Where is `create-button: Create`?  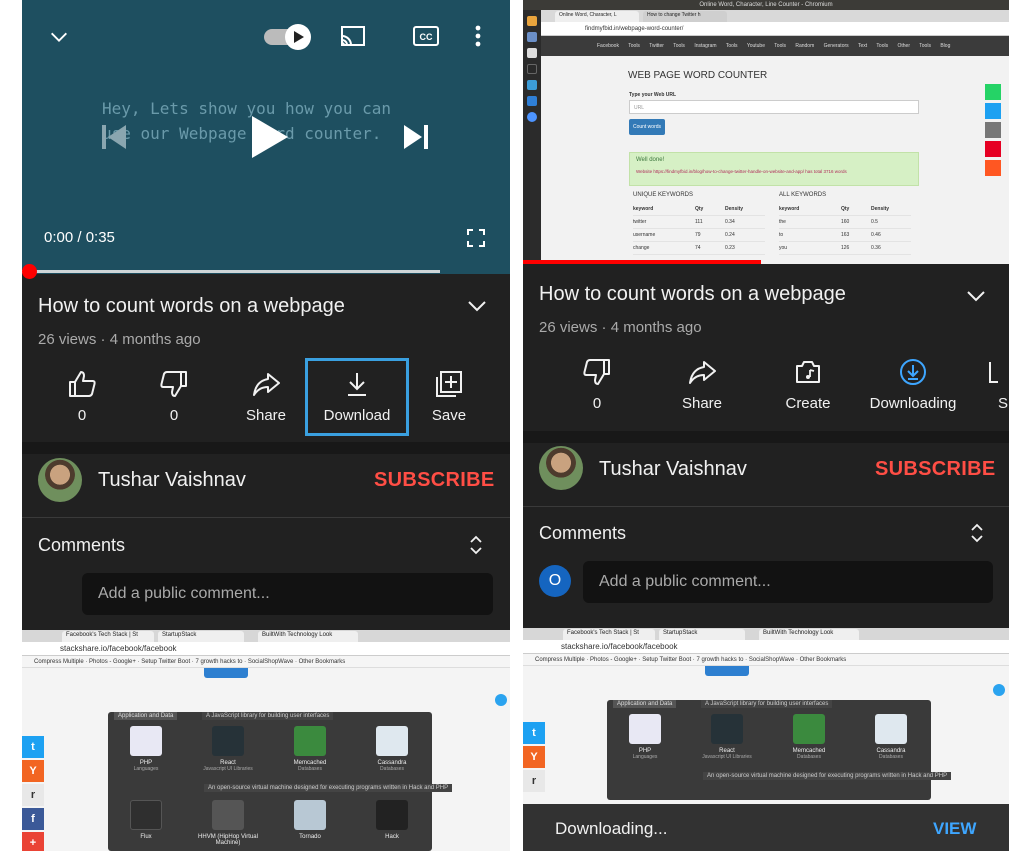
create-button: Create is located at coordinates (808, 384).